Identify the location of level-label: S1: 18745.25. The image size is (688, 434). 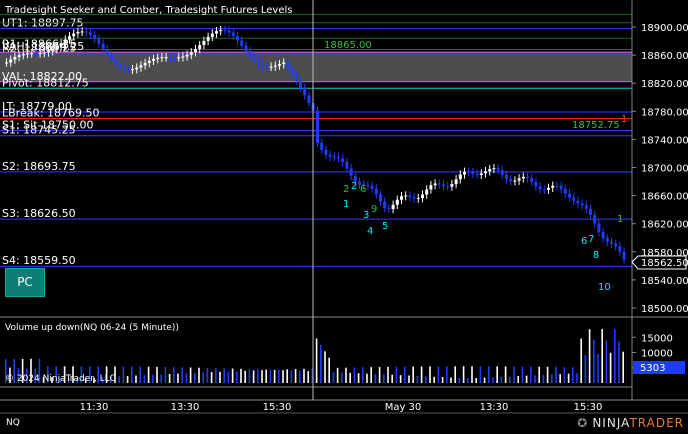
(39, 130).